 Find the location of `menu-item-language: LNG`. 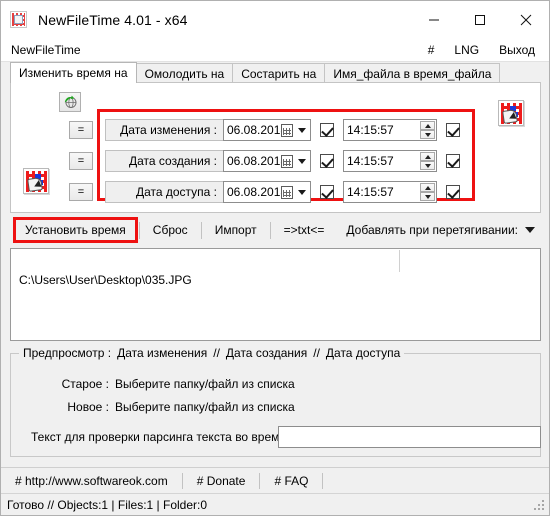

menu-item-language: LNG is located at coordinates (466, 50).